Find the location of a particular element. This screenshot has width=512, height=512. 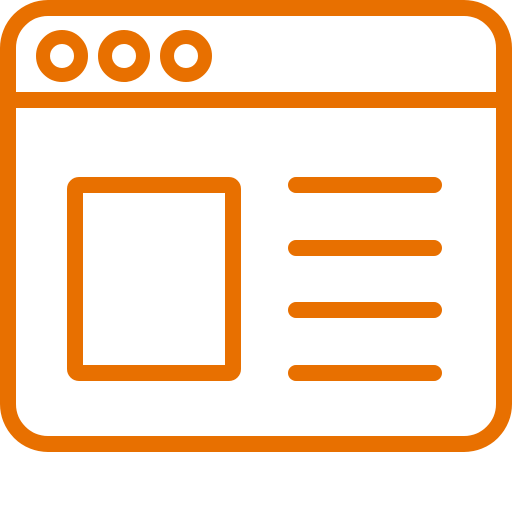

image-placeholder is located at coordinates (154, 279).